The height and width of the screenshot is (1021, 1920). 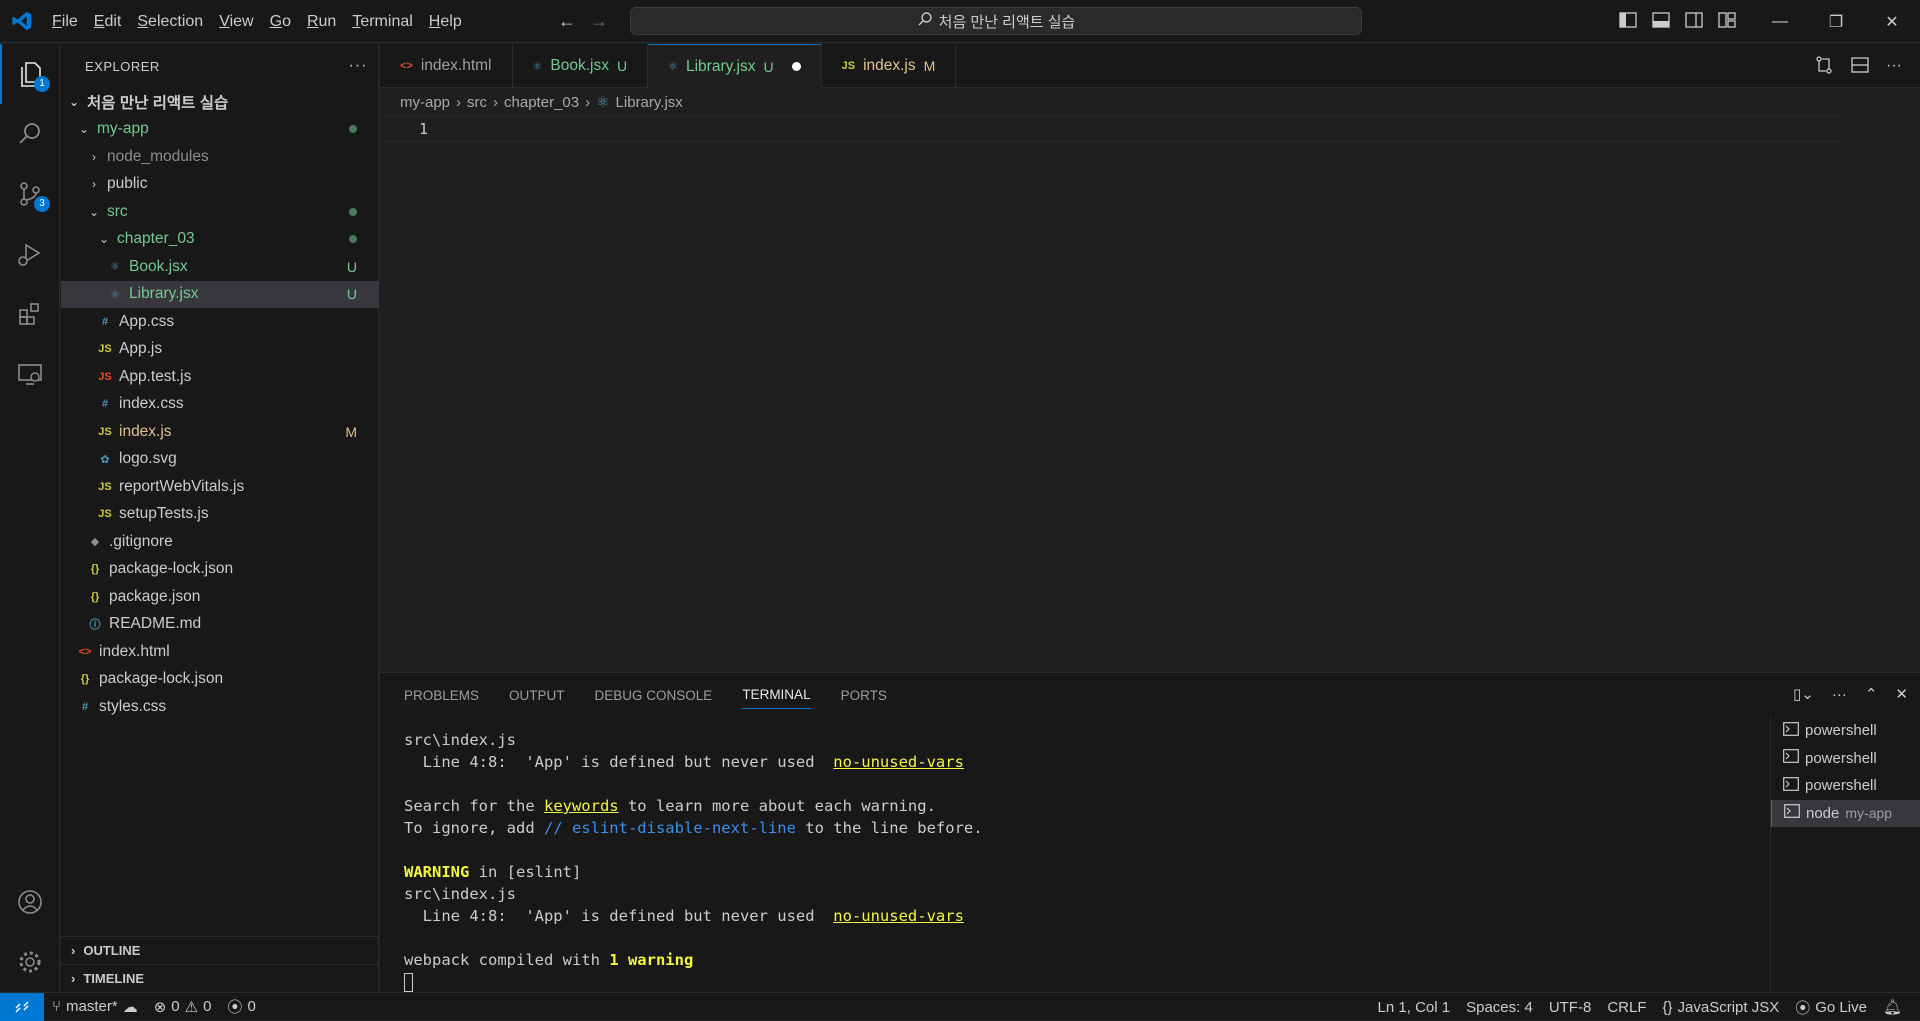 What do you see at coordinates (220, 487) in the screenshot?
I see `tree-item: JS reportWebVitals.js` at bounding box center [220, 487].